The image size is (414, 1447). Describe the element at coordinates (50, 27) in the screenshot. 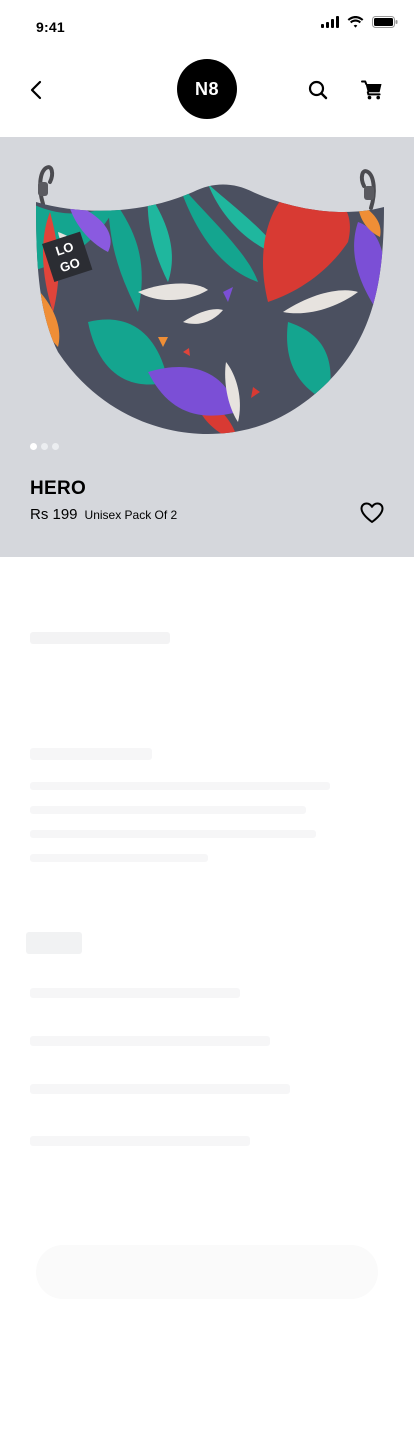

I see `status-time: 9:41` at that location.